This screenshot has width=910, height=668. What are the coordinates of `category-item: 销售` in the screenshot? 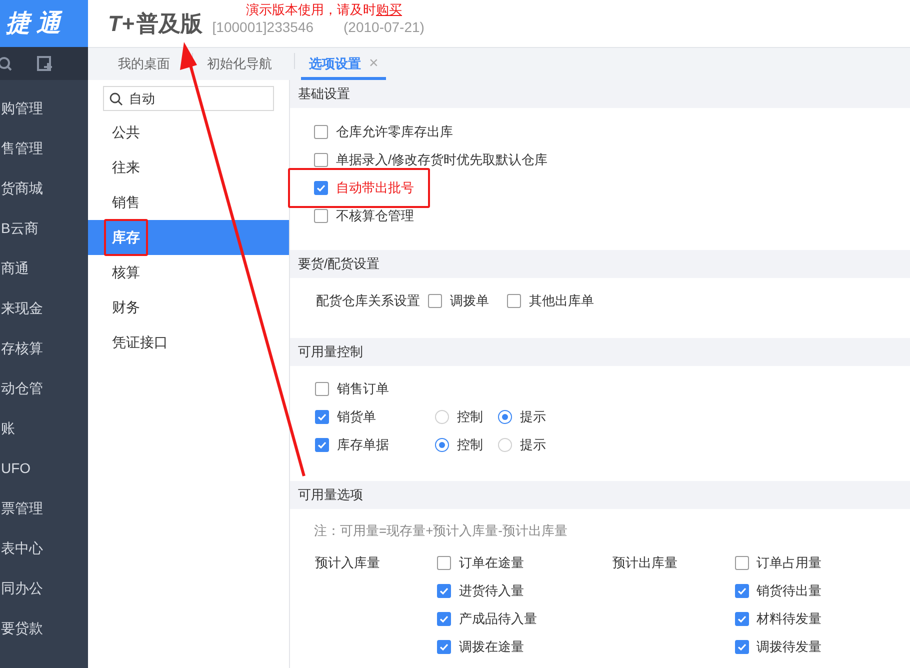 It's located at (188, 202).